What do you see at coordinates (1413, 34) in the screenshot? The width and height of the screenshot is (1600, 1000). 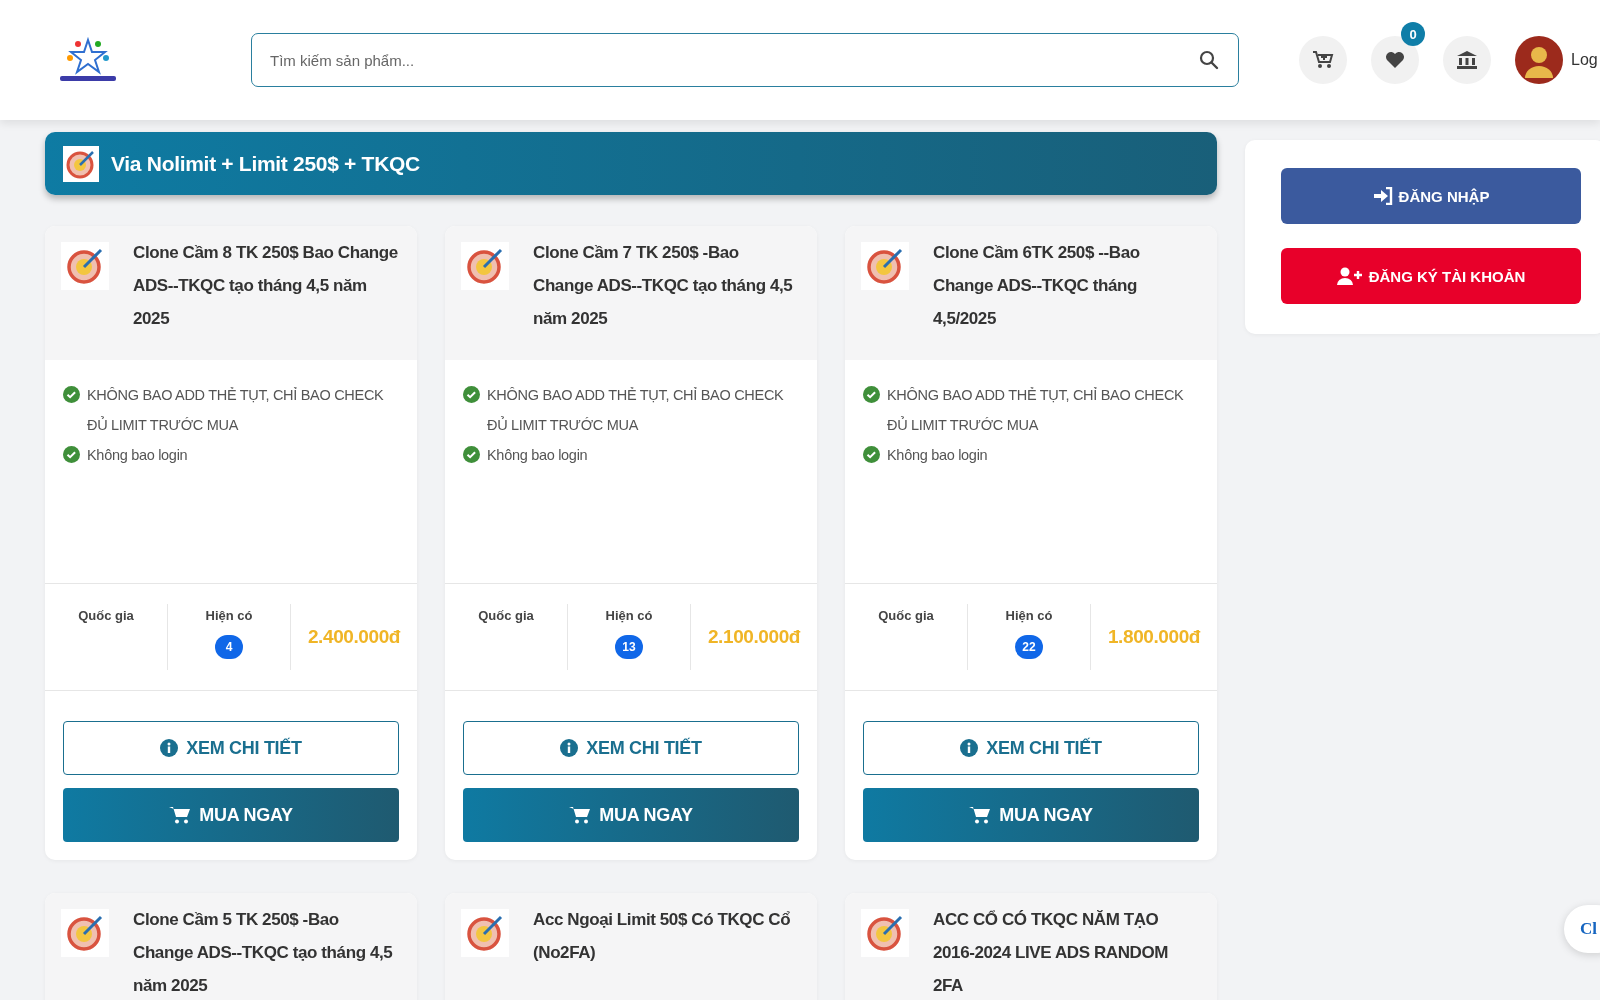 I see `wishlist-count-badge: 0` at bounding box center [1413, 34].